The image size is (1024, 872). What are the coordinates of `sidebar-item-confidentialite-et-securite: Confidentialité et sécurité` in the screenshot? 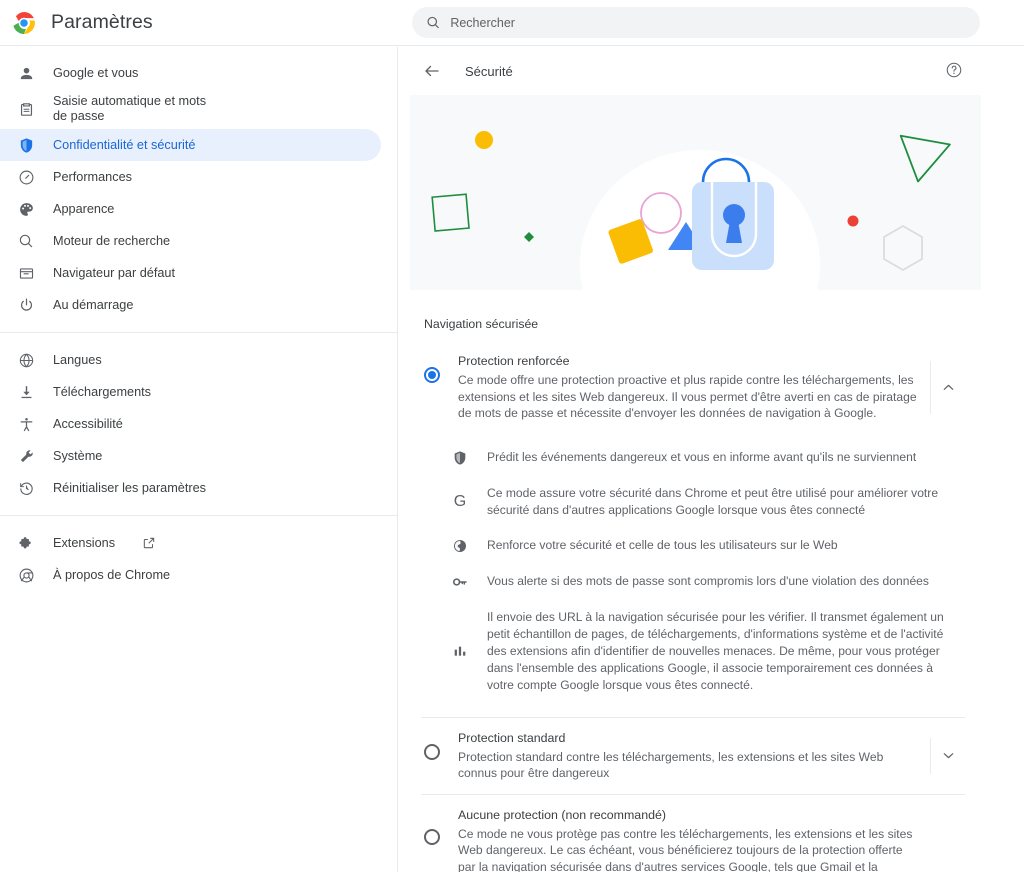 It's located at (190, 145).